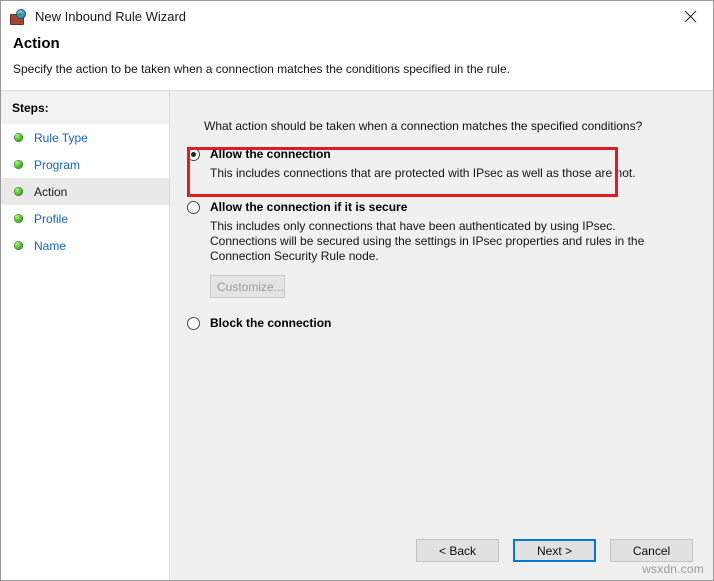 This screenshot has width=714, height=581. I want to click on radio-block-the-connection, so click(193, 323).